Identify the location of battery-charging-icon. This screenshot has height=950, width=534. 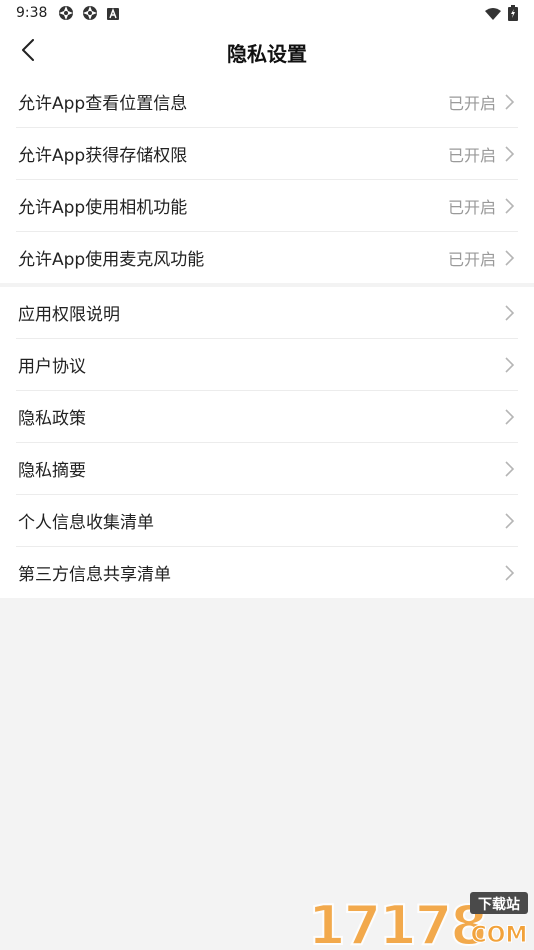
(513, 15).